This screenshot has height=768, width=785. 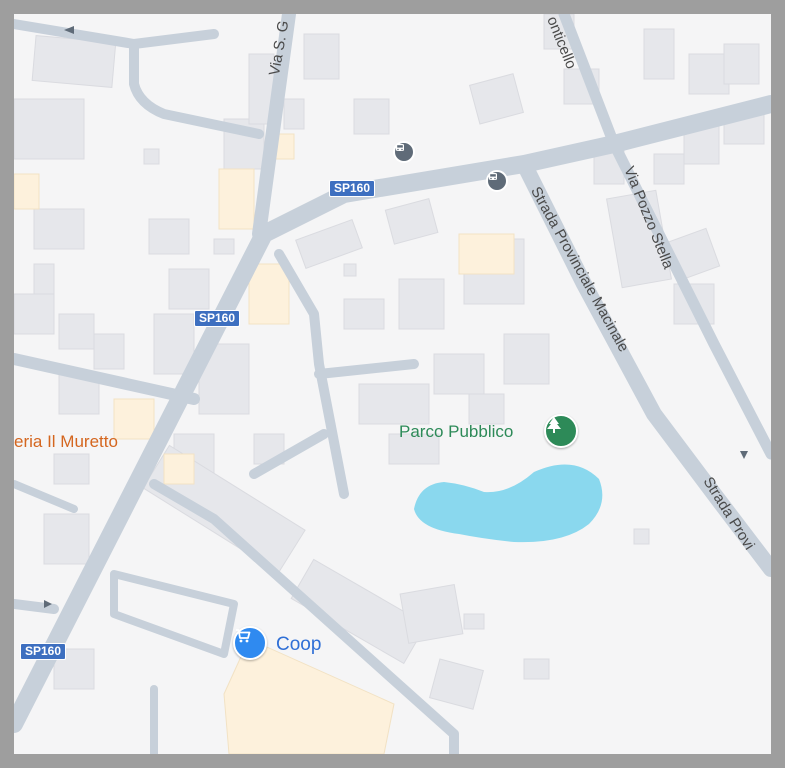 I want to click on poi-label-coop: Coop, so click(x=298, y=645).